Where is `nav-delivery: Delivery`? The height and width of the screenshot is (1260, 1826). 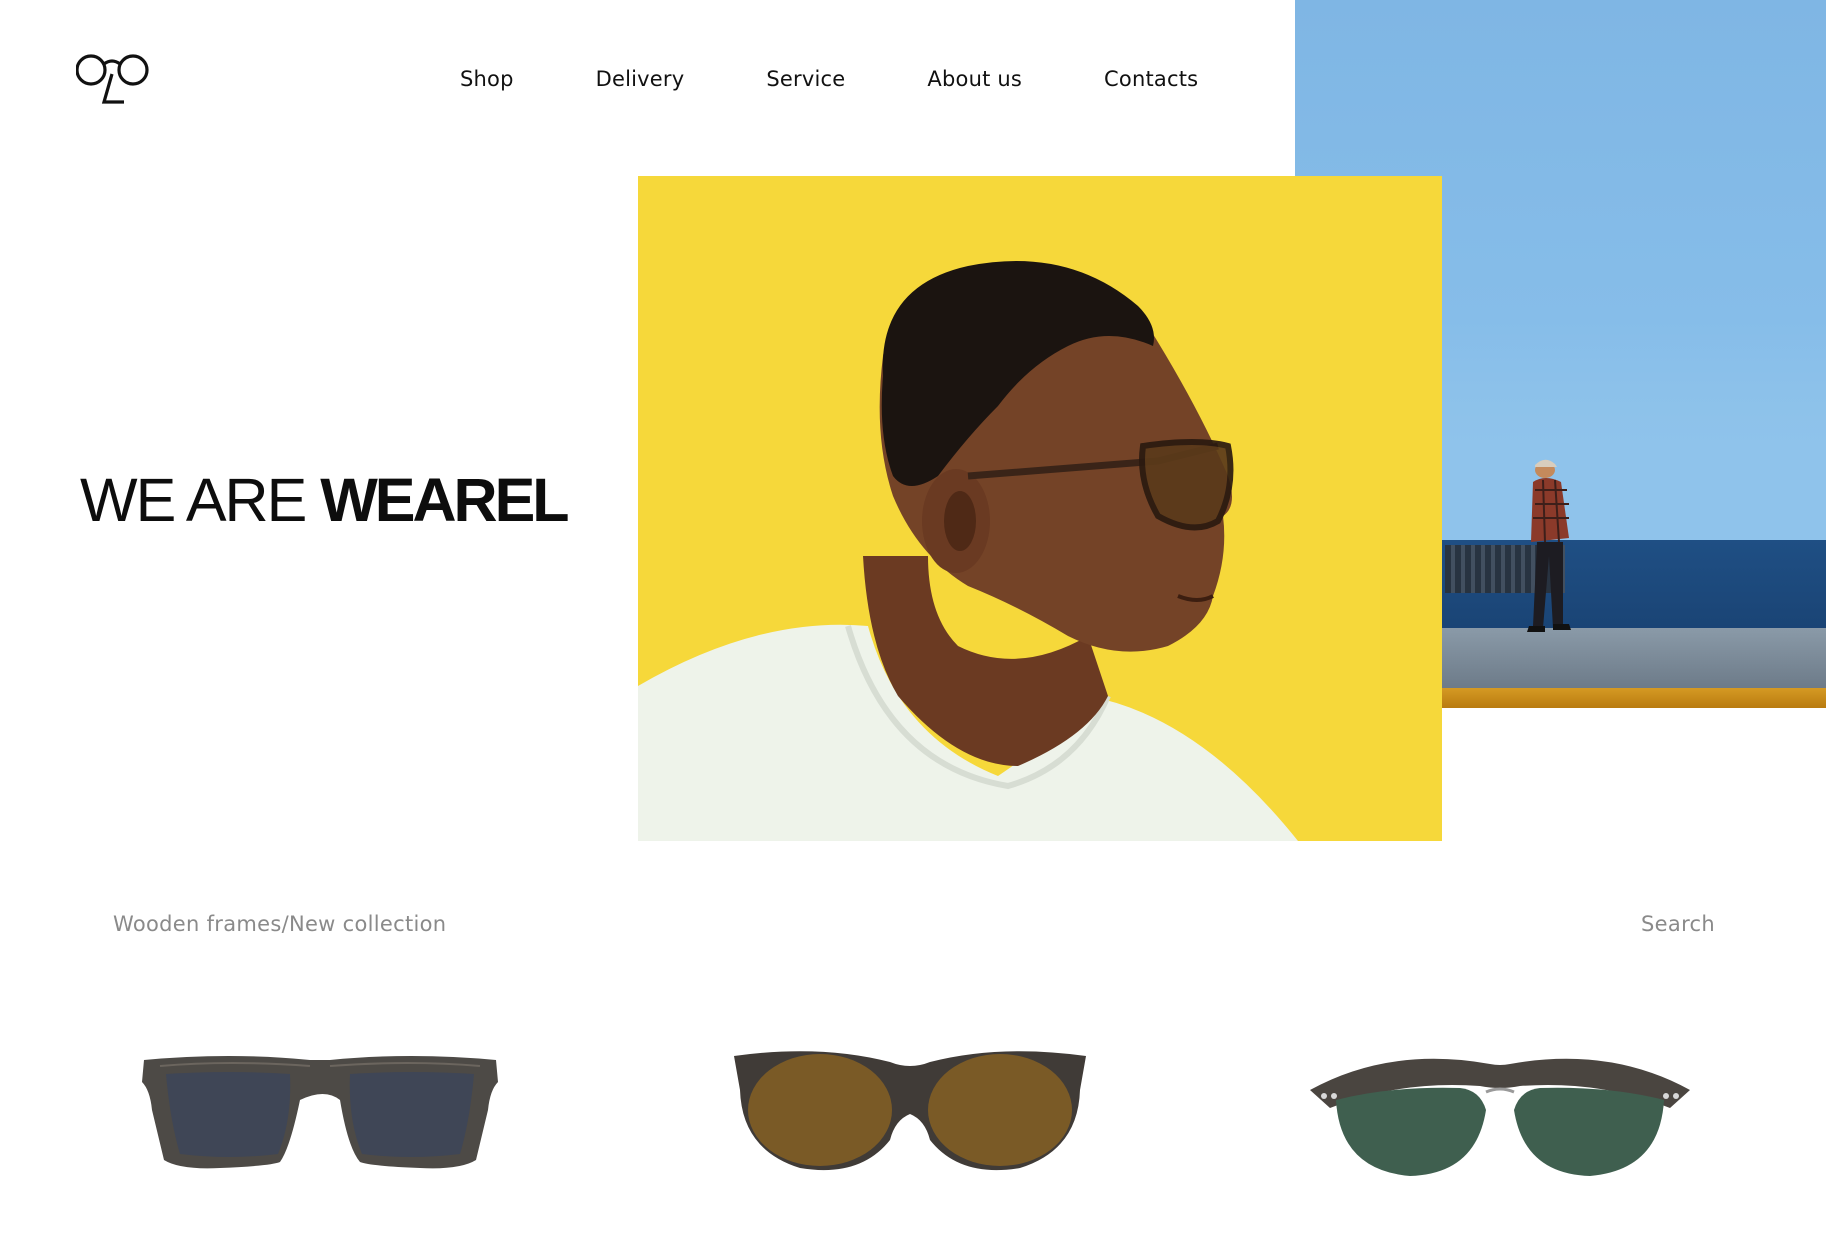
nav-delivery: Delivery is located at coordinates (640, 79).